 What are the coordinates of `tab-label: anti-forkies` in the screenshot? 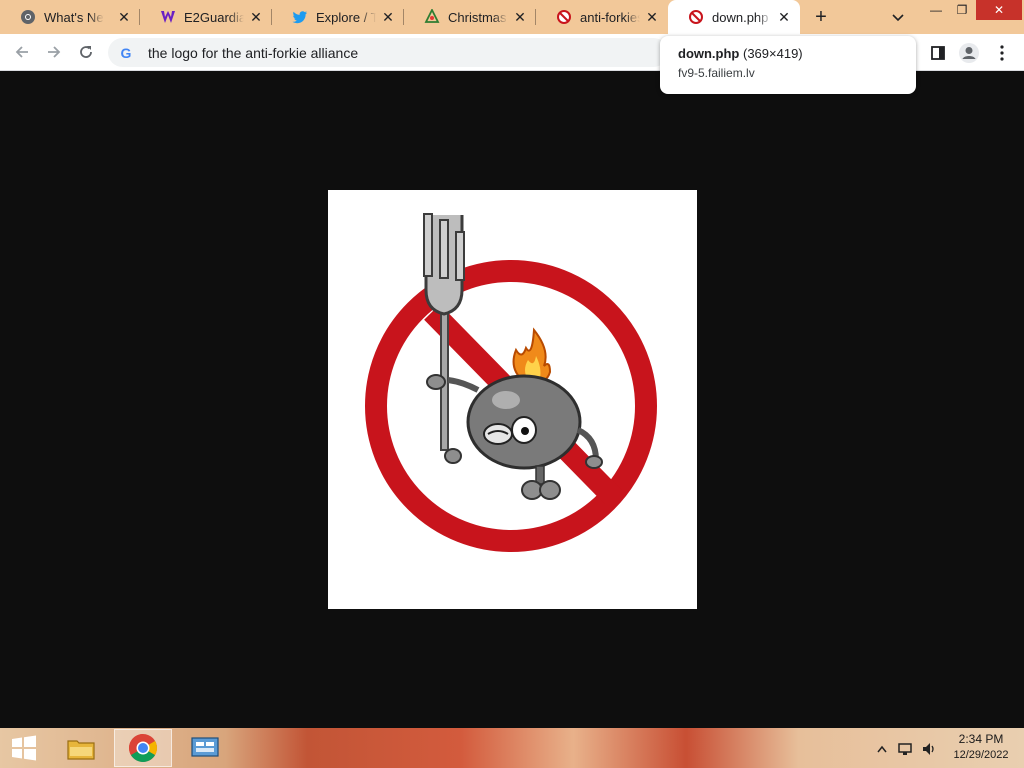 It's located at (610, 17).